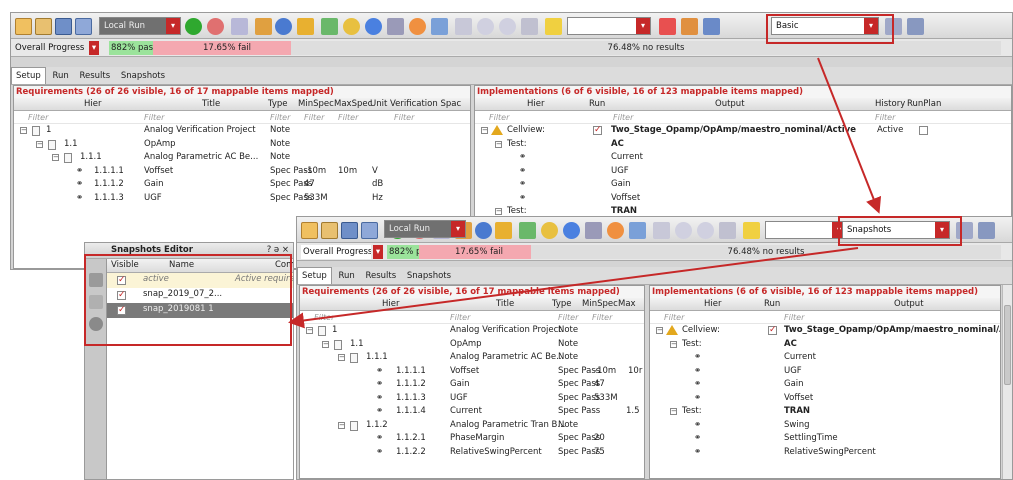 The width and height of the screenshot is (1013, 480). Describe the element at coordinates (472, 412) in the screenshot. I see `table-row: ⚭ 1.1.1.4 Current Spec Pass 1.5` at that location.